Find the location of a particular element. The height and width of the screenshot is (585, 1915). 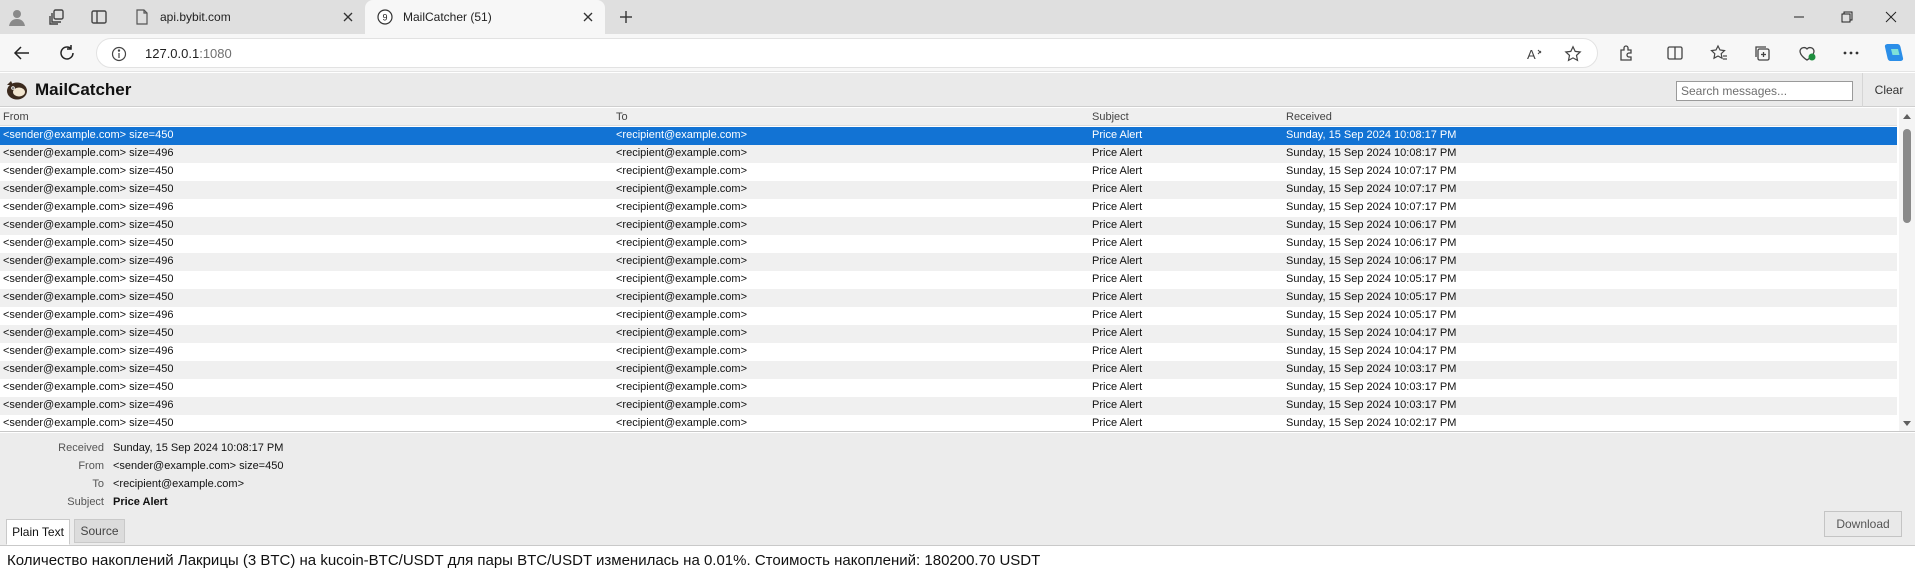

list-header: From To Subject Received is located at coordinates (948, 117).